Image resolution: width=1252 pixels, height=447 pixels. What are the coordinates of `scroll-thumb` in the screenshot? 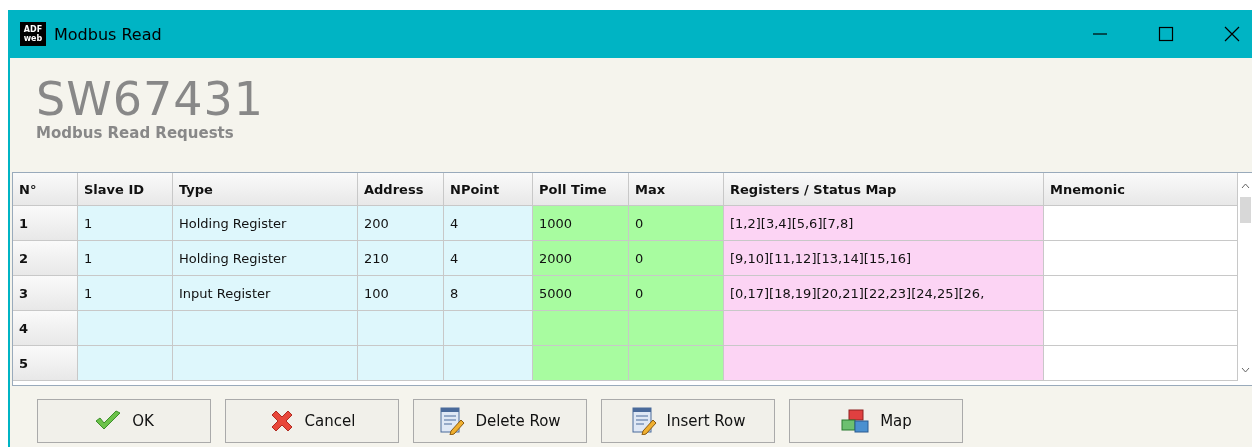 It's located at (1245, 210).